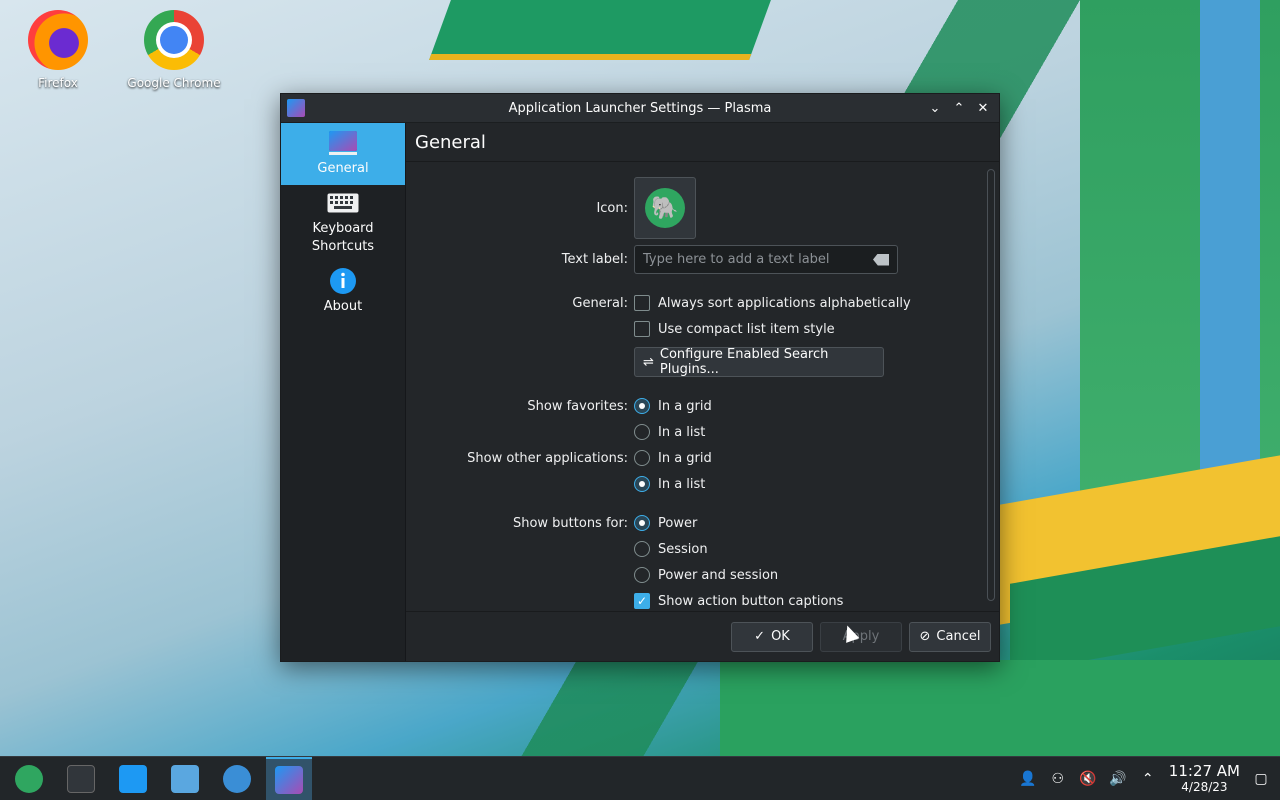 This screenshot has height=800, width=1280. Describe the element at coordinates (570, 523) in the screenshot. I see `show-buttons-label: Show buttons for:` at that location.